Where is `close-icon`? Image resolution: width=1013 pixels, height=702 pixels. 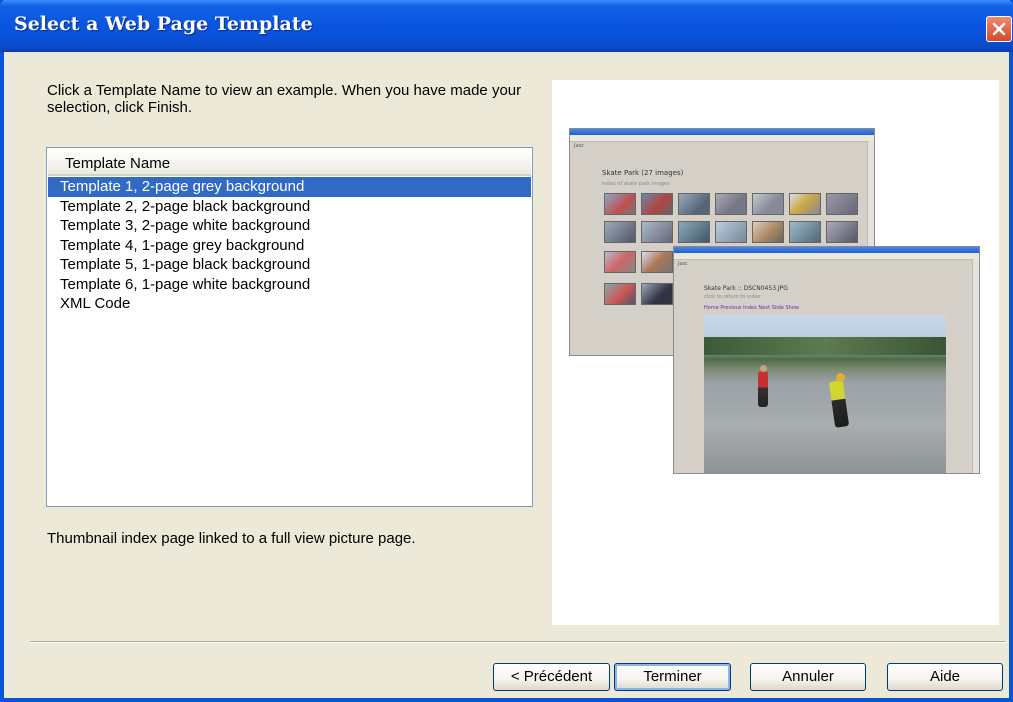
close-icon is located at coordinates (999, 29).